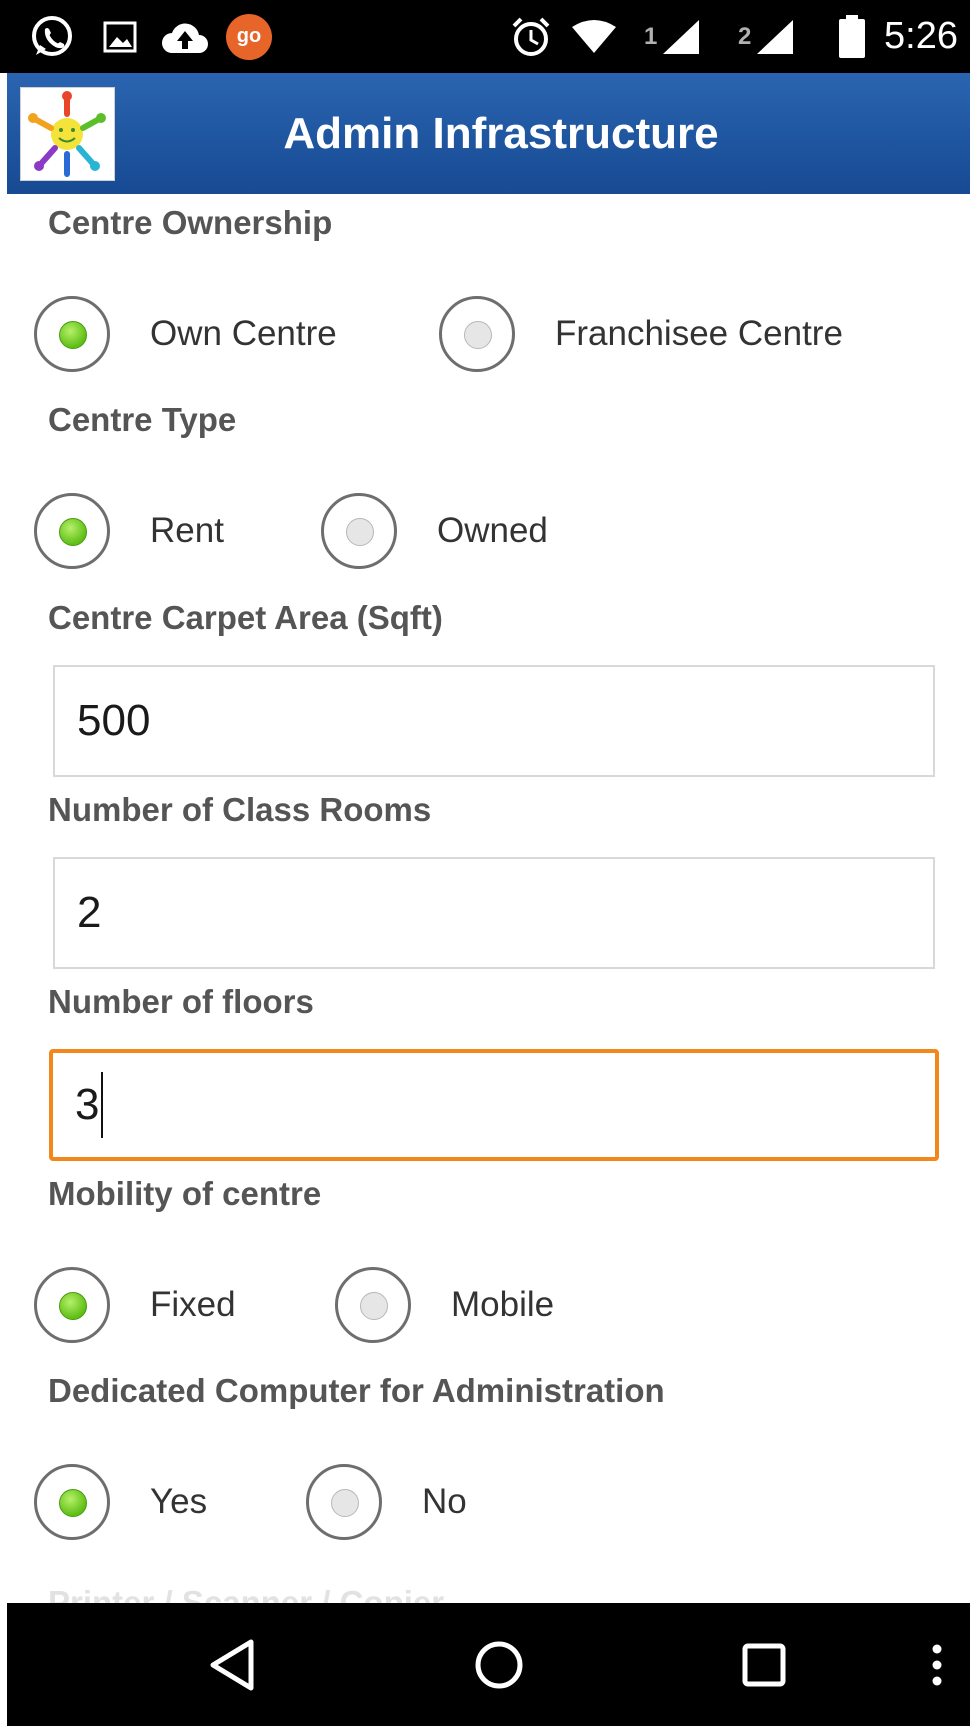 This screenshot has width=970, height=1726. I want to click on clock: 5:26, so click(921, 36).